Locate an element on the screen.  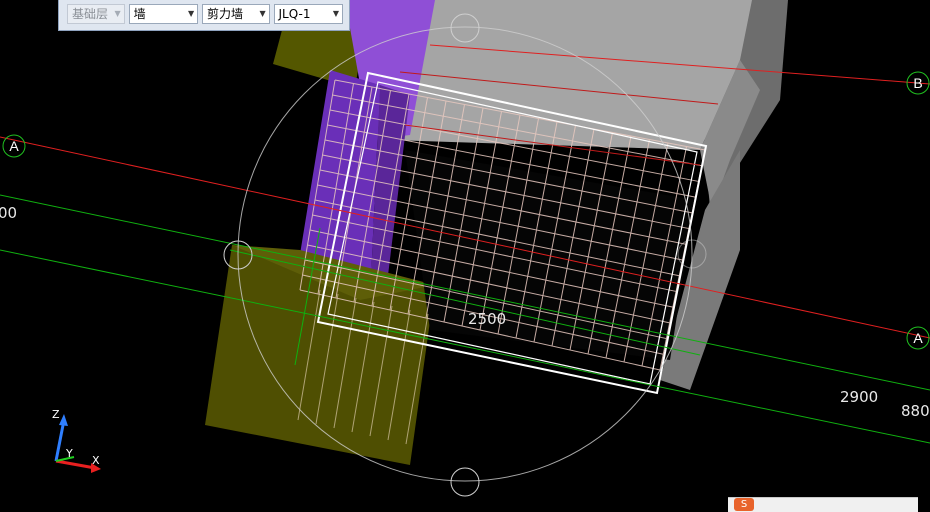
dimension-left-partial: 00 is located at coordinates (8, 213).